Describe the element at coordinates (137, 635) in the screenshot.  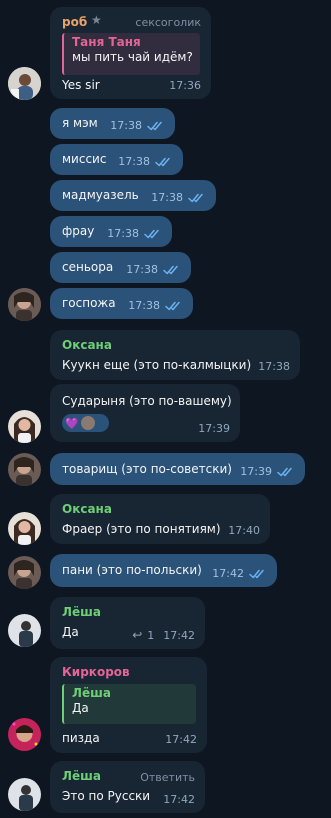
I see `reply-arrow-icon: ↩` at that location.